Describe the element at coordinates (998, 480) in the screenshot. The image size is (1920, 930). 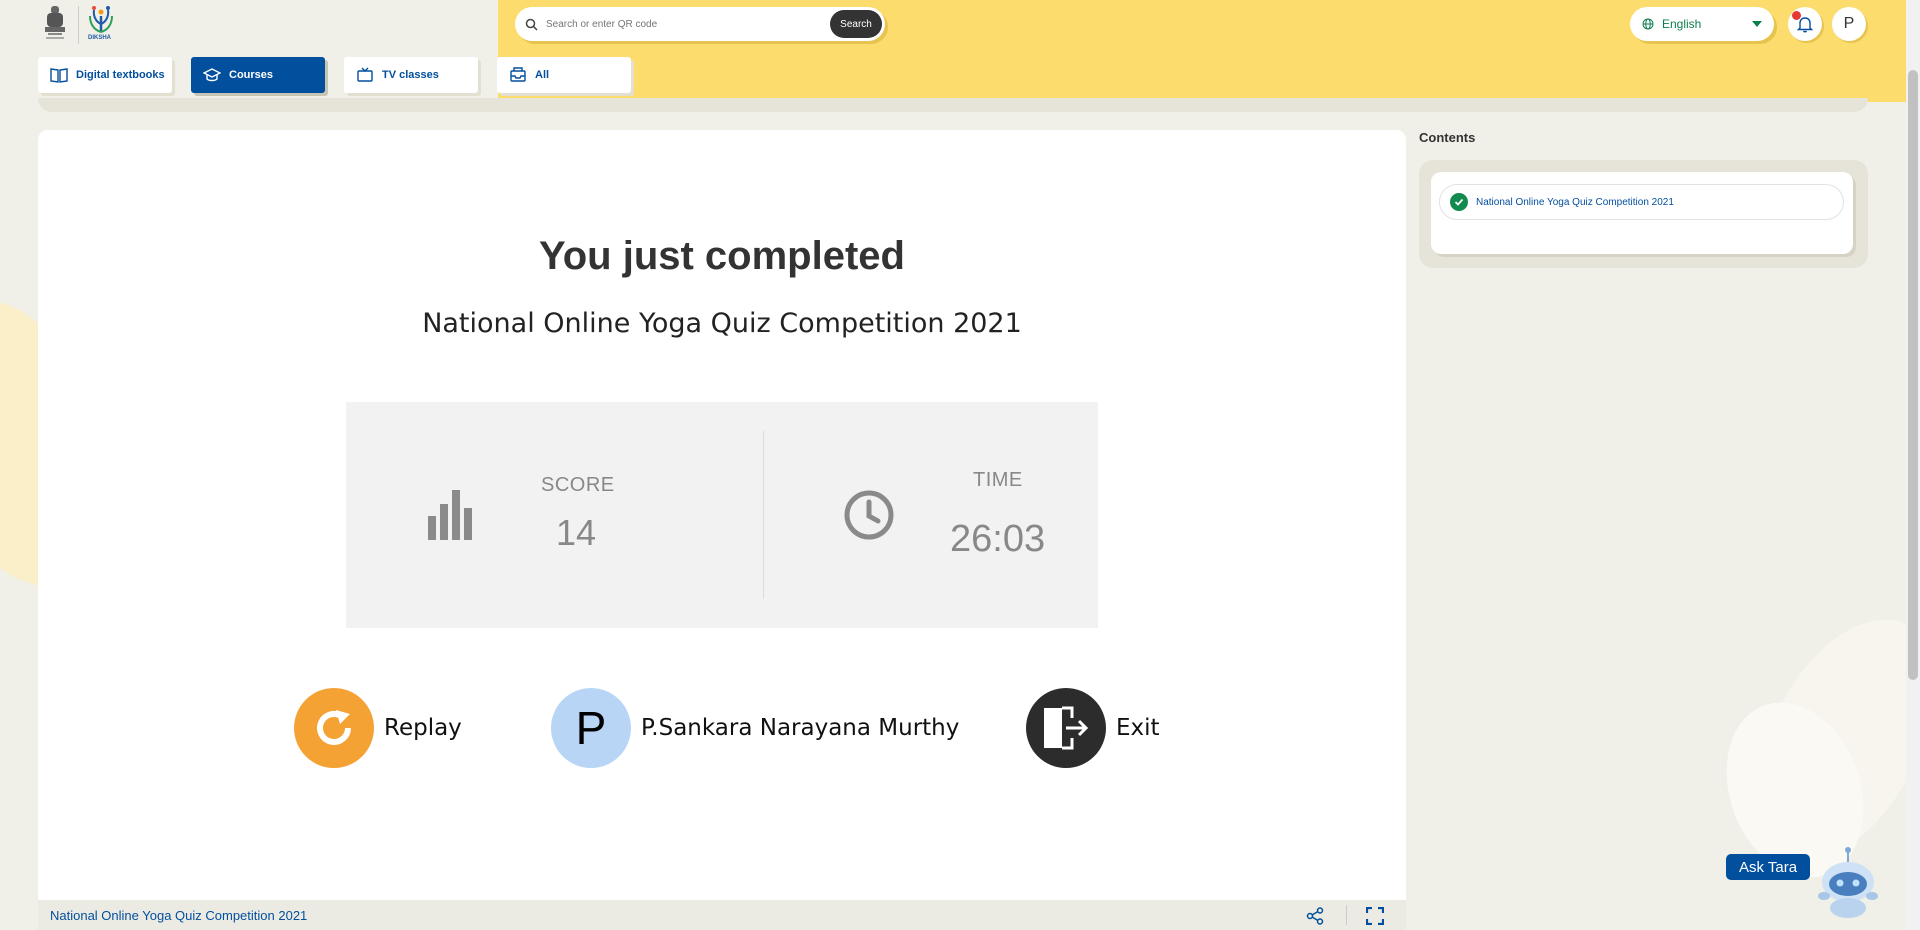
I see `time-label: TIME` at that location.